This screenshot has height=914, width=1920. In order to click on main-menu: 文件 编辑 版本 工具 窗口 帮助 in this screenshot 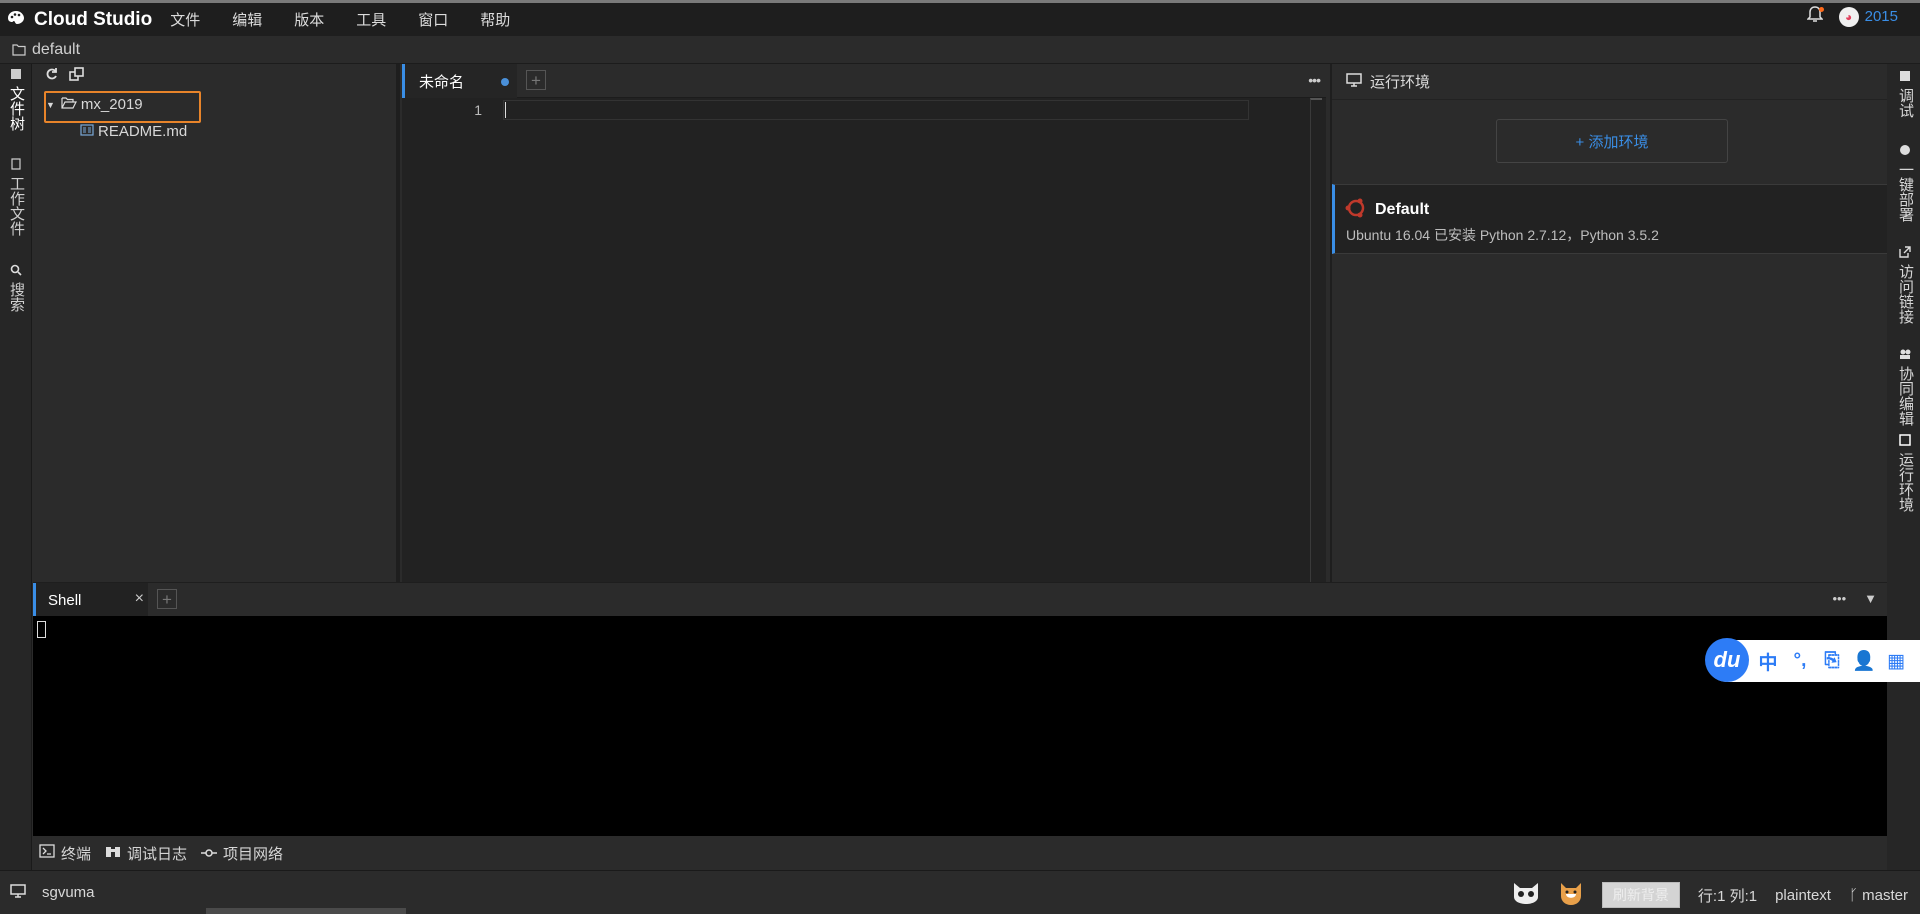, I will do `click(356, 19)`.